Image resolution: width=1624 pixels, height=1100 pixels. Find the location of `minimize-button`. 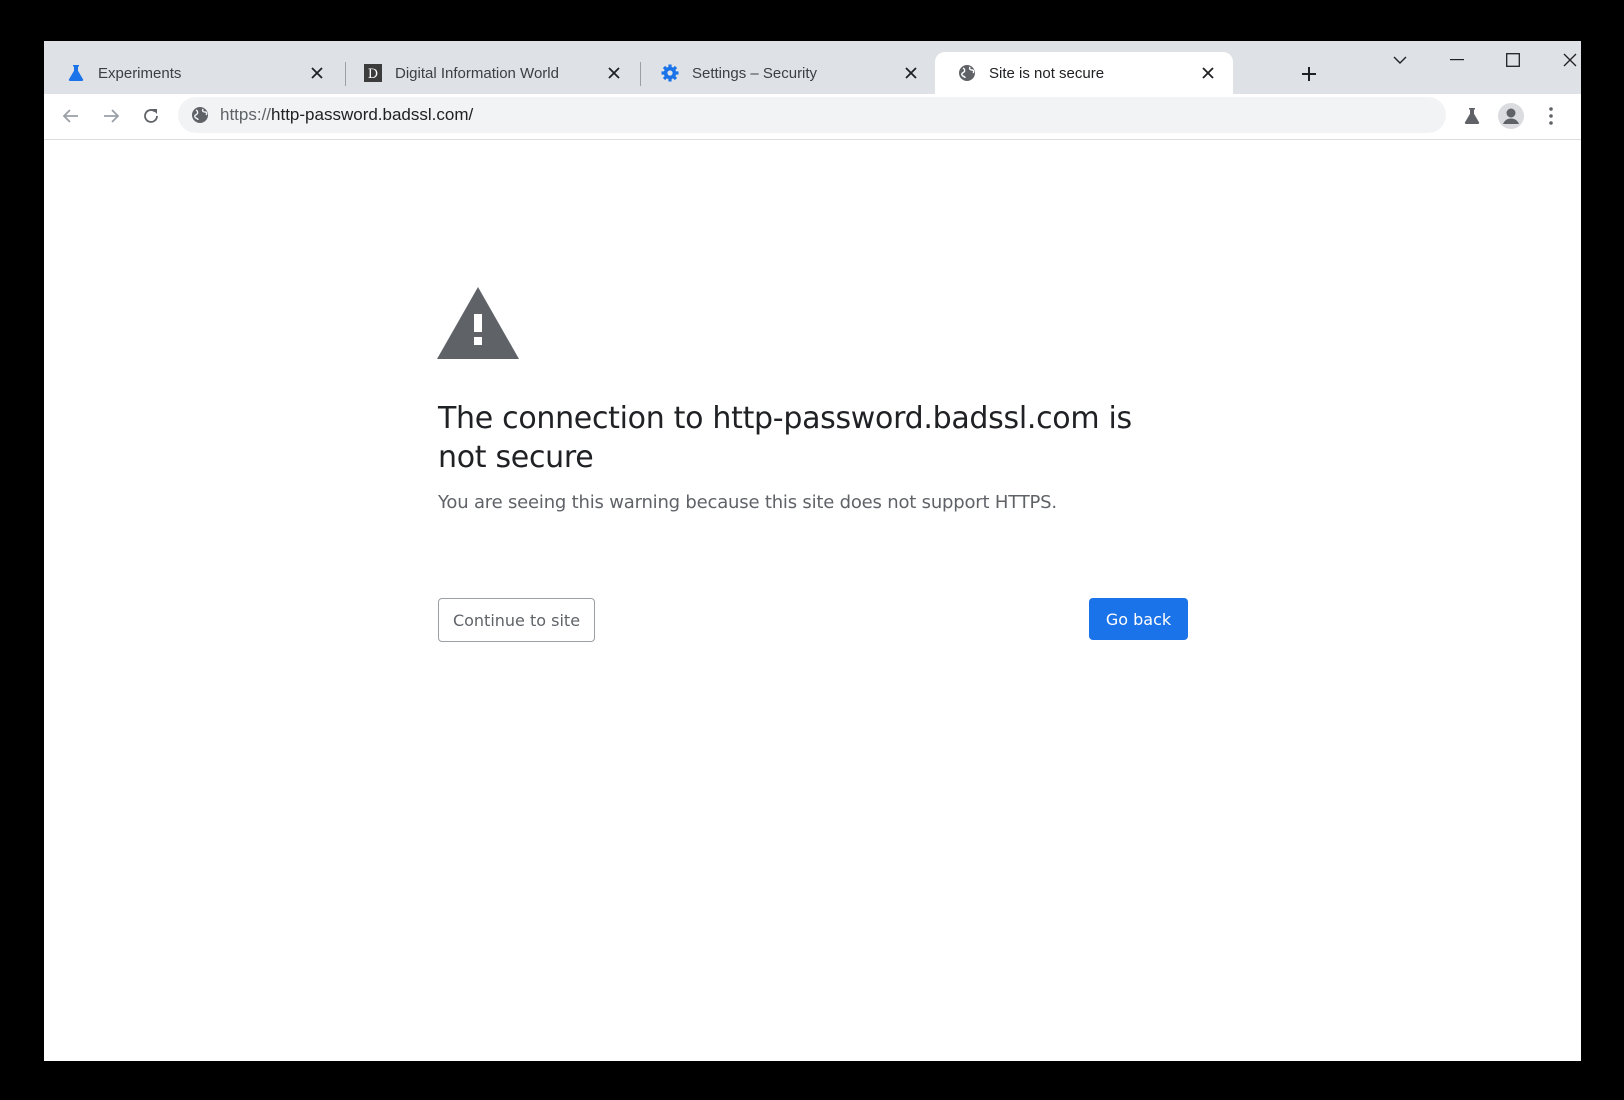

minimize-button is located at coordinates (1457, 60).